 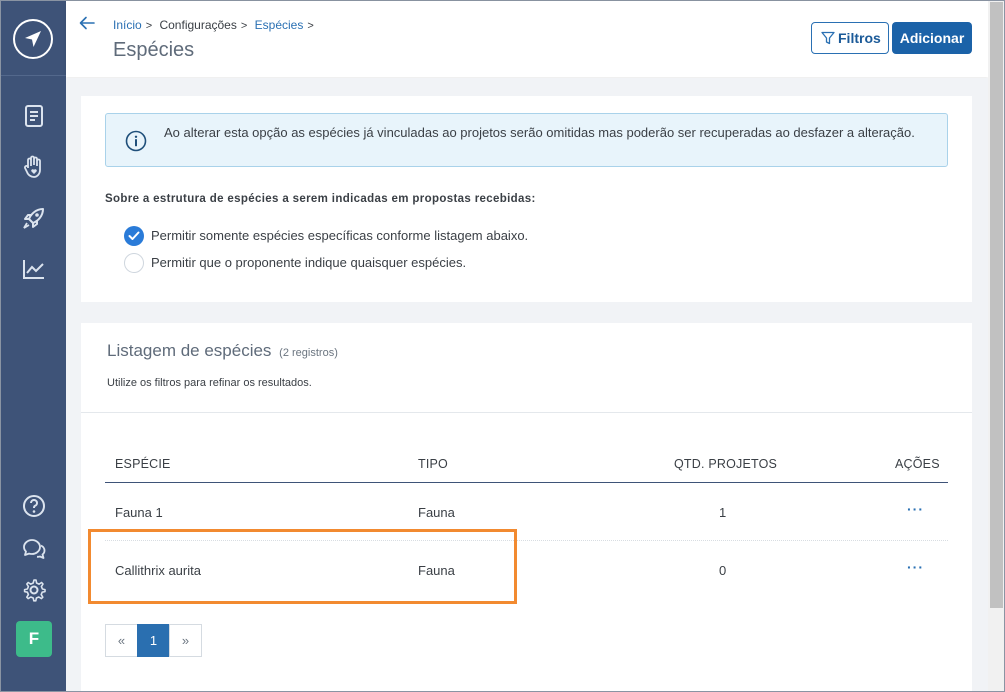 What do you see at coordinates (34, 116) in the screenshot?
I see `document-icon` at bounding box center [34, 116].